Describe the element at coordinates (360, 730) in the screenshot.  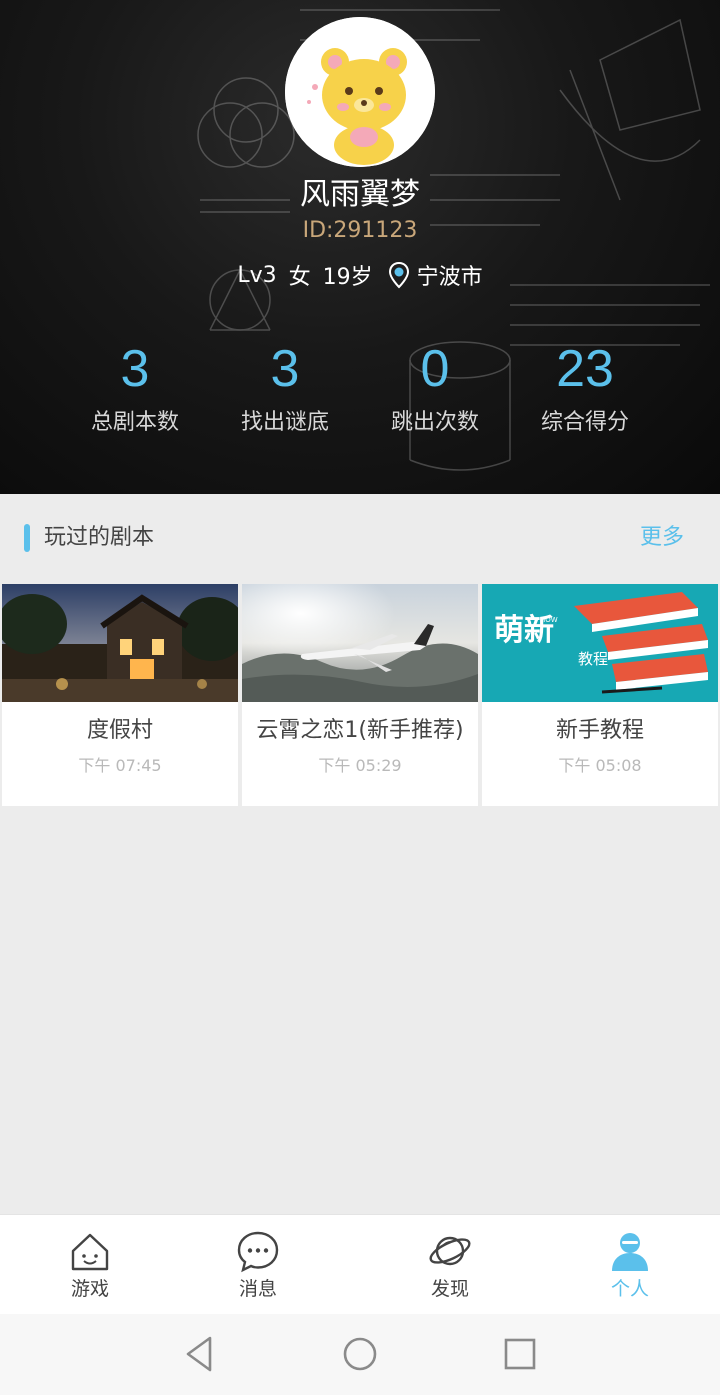
I see `script-title: 云霄之恋1(新手推荐)` at that location.